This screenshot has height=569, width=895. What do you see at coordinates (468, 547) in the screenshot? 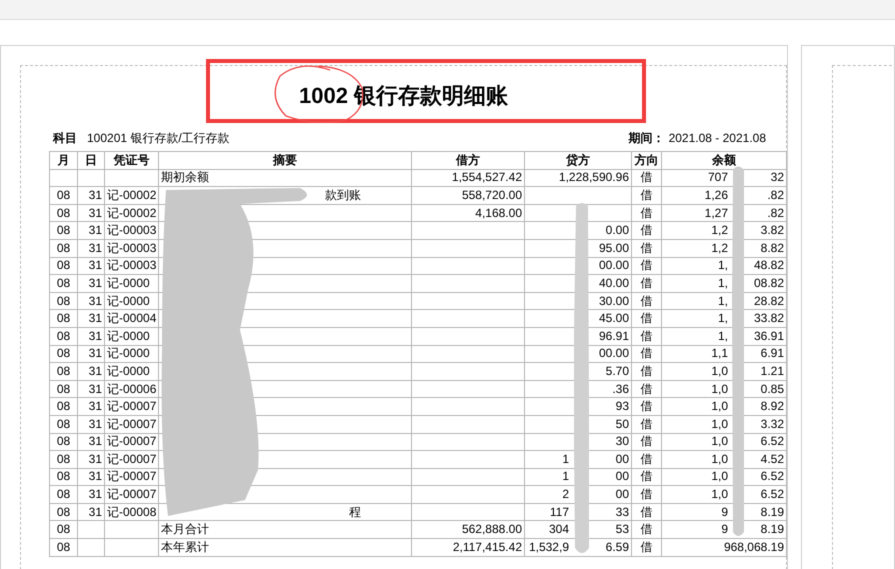
I see `table-cell: 2,117,415.42` at bounding box center [468, 547].